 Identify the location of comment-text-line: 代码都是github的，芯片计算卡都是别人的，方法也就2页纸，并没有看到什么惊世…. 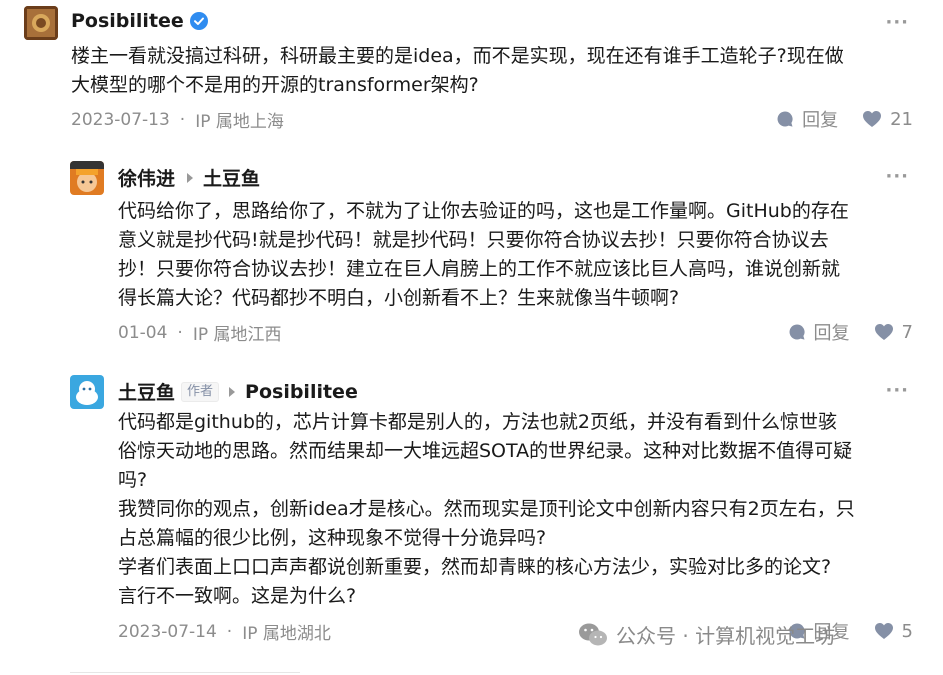
(478, 422).